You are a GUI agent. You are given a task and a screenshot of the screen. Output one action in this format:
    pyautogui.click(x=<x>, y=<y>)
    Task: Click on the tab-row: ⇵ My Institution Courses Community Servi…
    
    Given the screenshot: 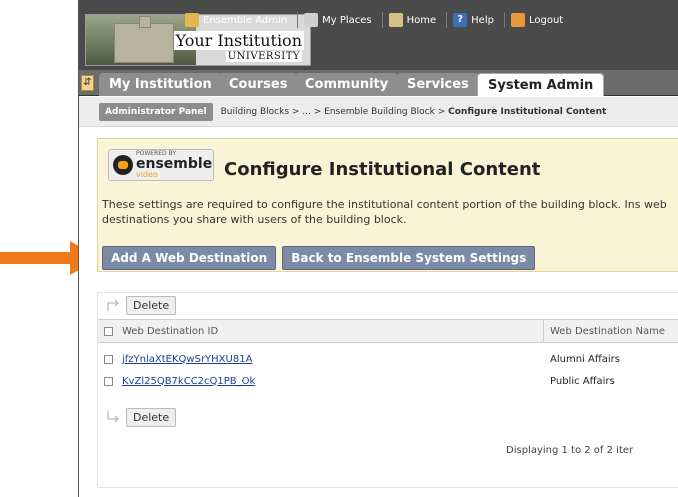 What is the action you would take?
    pyautogui.click(x=378, y=83)
    